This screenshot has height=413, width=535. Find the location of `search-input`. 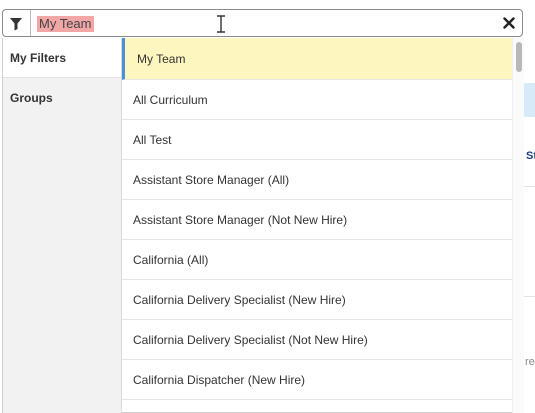

search-input is located at coordinates (255, 23).